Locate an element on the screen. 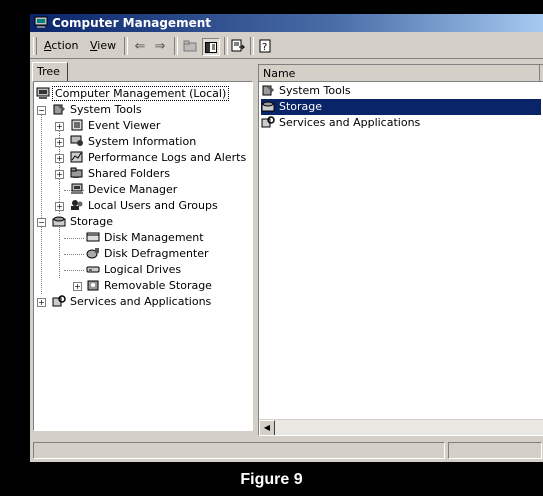 Image resolution: width=543 pixels, height=498 pixels. tree-item-label: Removable Storage is located at coordinates (158, 285).